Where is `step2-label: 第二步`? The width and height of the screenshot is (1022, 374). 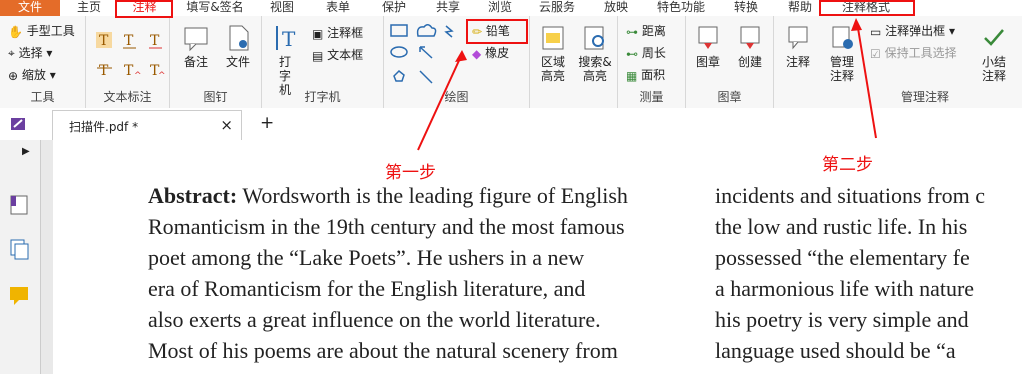 step2-label: 第二步 is located at coordinates (847, 165).